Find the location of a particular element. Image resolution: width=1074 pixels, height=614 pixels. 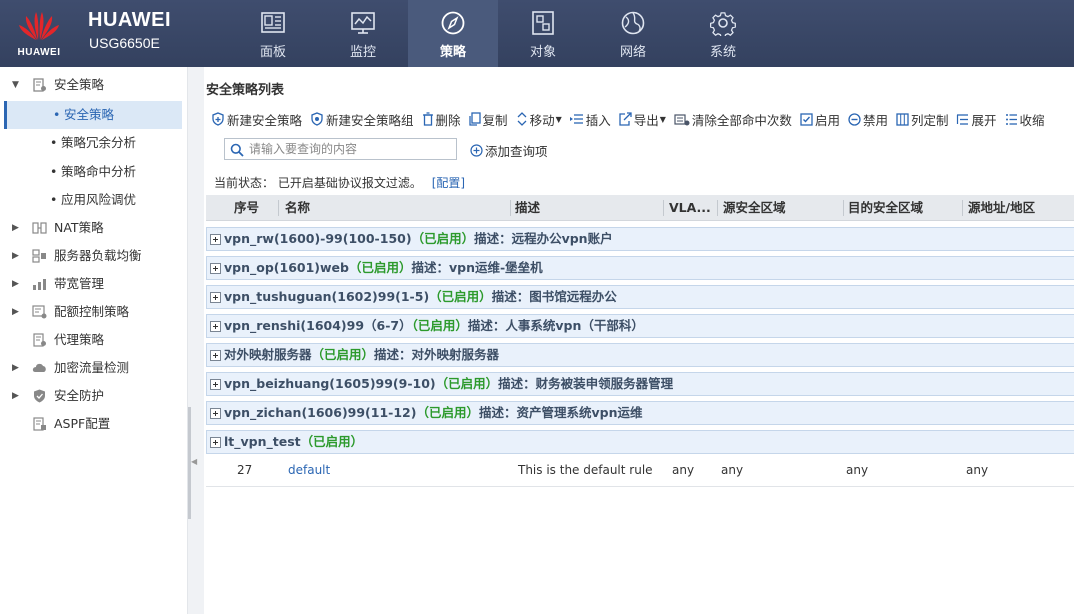

cell-seq: 27 is located at coordinates (245, 470).